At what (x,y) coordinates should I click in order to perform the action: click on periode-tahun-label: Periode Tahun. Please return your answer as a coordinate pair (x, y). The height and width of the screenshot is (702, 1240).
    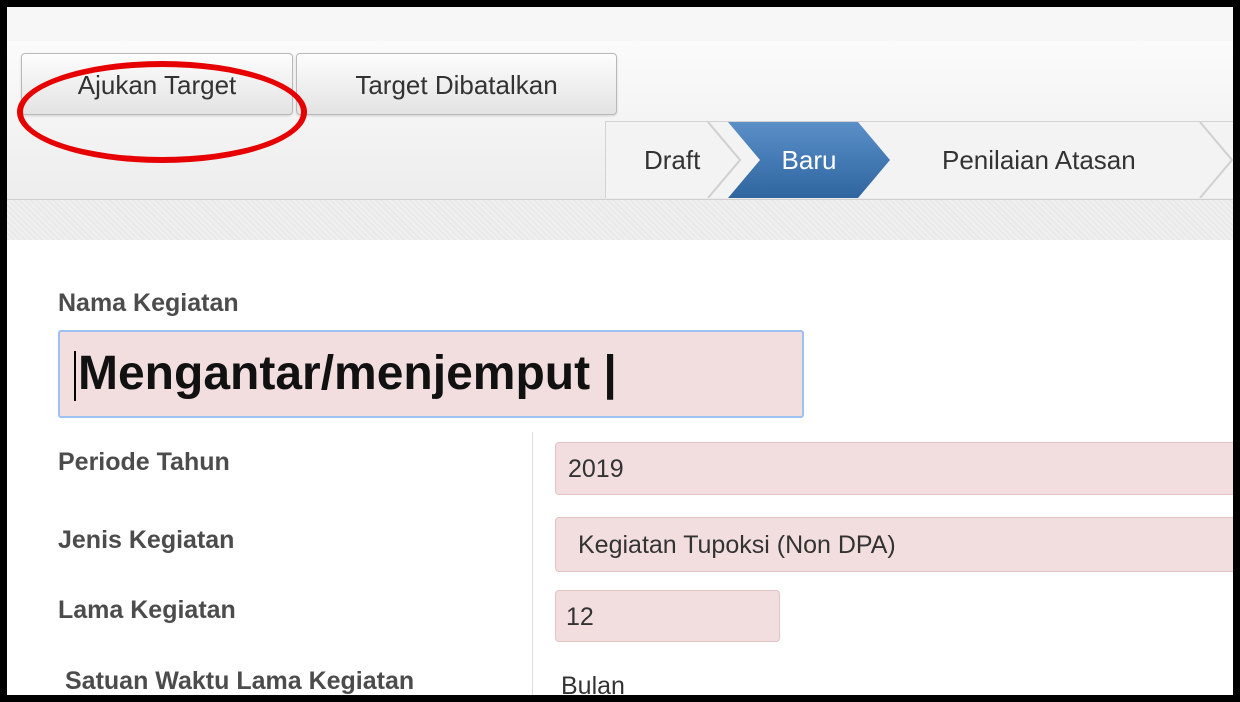
    Looking at the image, I should click on (144, 462).